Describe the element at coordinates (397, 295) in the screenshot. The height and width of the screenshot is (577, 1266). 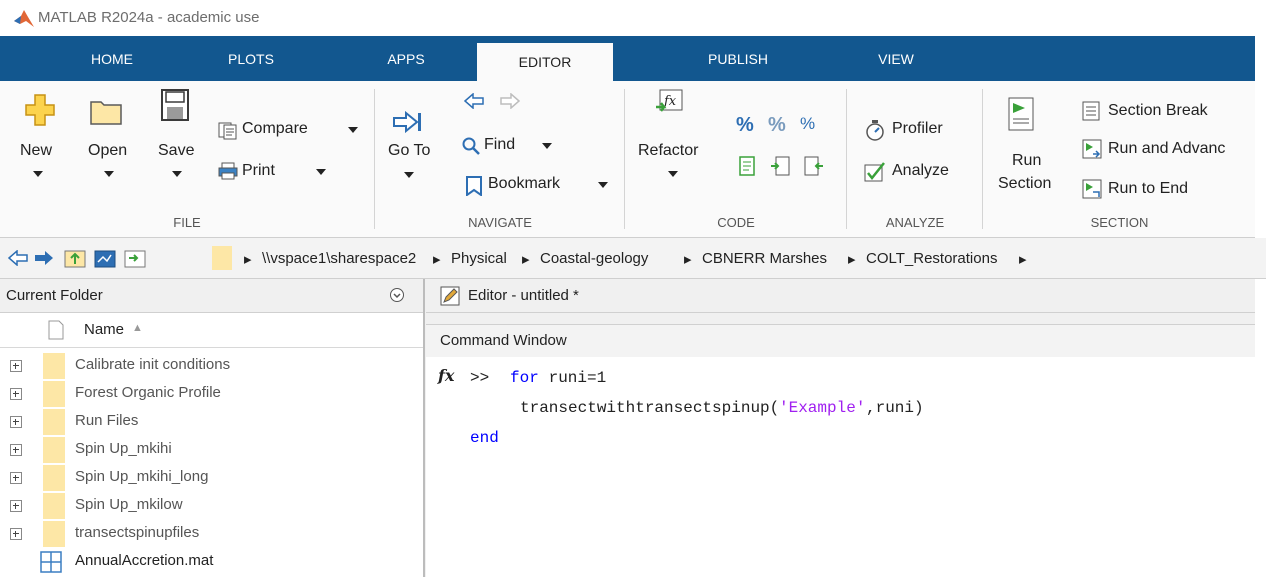
I see `panel-actions-icon` at that location.